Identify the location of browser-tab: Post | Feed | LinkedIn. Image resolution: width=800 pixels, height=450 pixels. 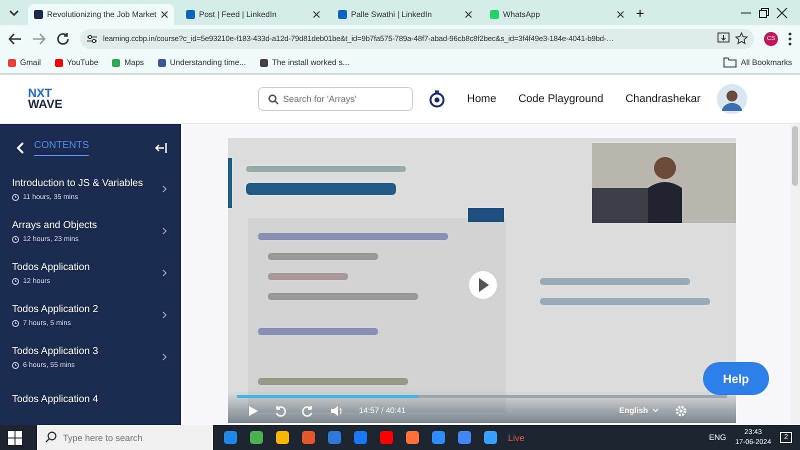
(253, 14).